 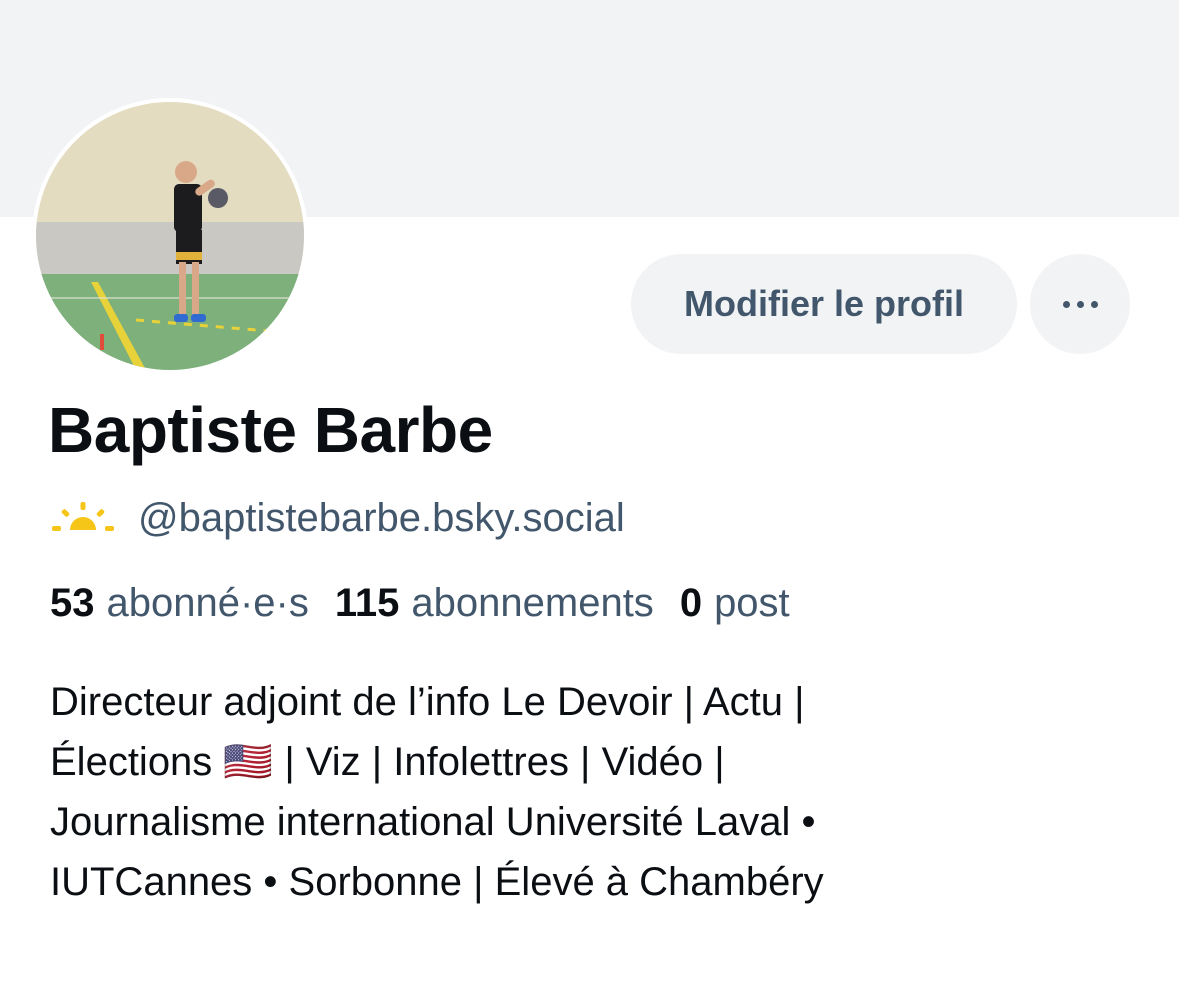 What do you see at coordinates (270, 430) in the screenshot?
I see `display-name: Baptiste Barbe` at bounding box center [270, 430].